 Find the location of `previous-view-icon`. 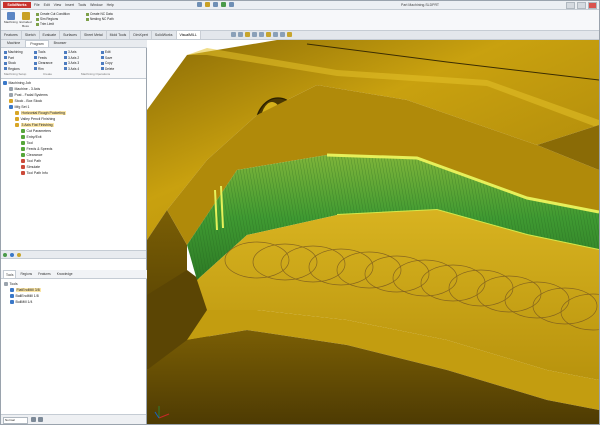

previous-view-icon is located at coordinates (247, 34).